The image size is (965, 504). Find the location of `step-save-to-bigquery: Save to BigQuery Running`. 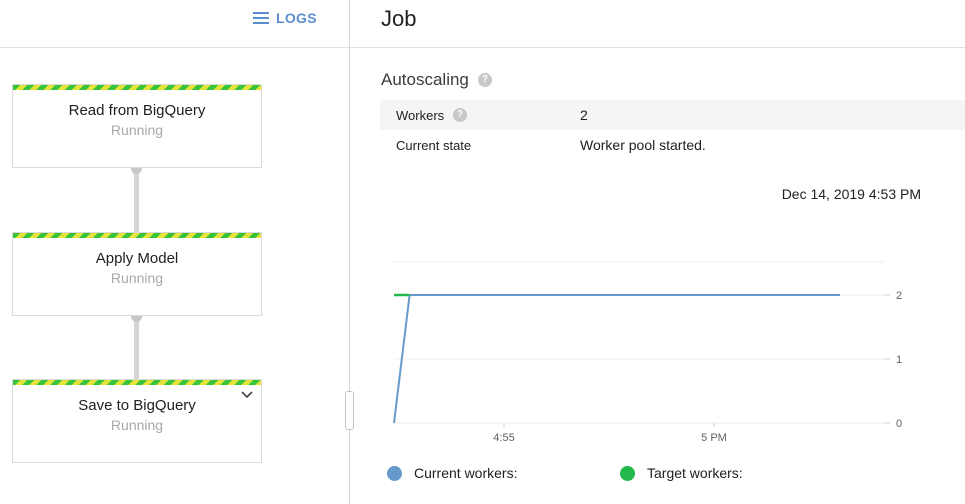

step-save-to-bigquery: Save to BigQuery Running is located at coordinates (137, 421).